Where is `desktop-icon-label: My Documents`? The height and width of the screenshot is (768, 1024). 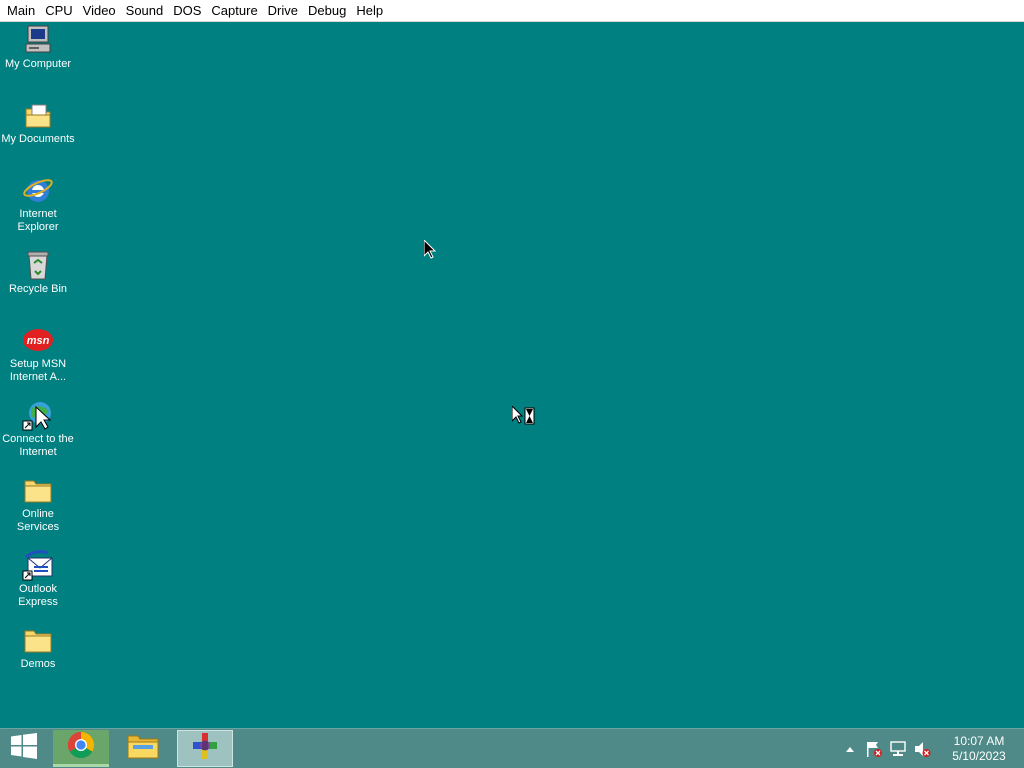
desktop-icon-label: My Documents is located at coordinates (38, 139).